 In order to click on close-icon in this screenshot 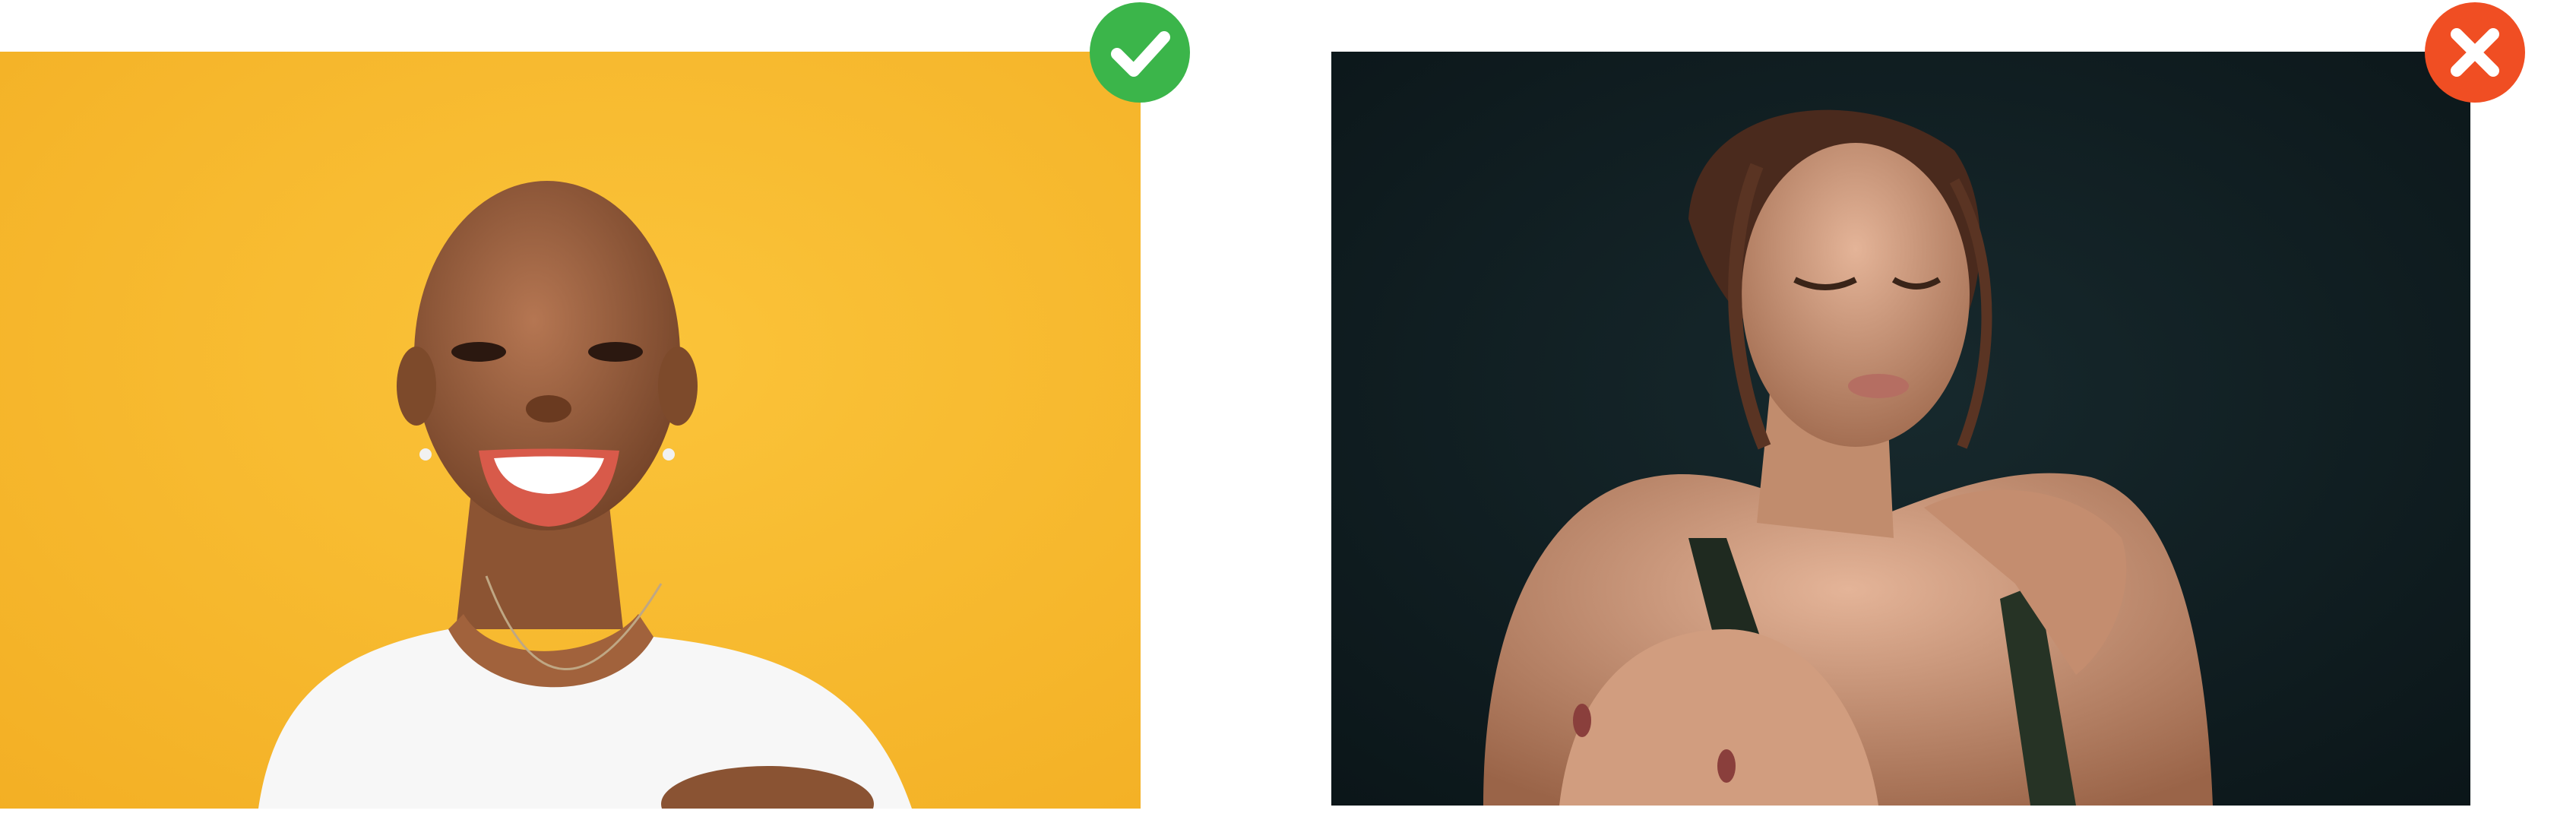, I will do `click(2475, 52)`.